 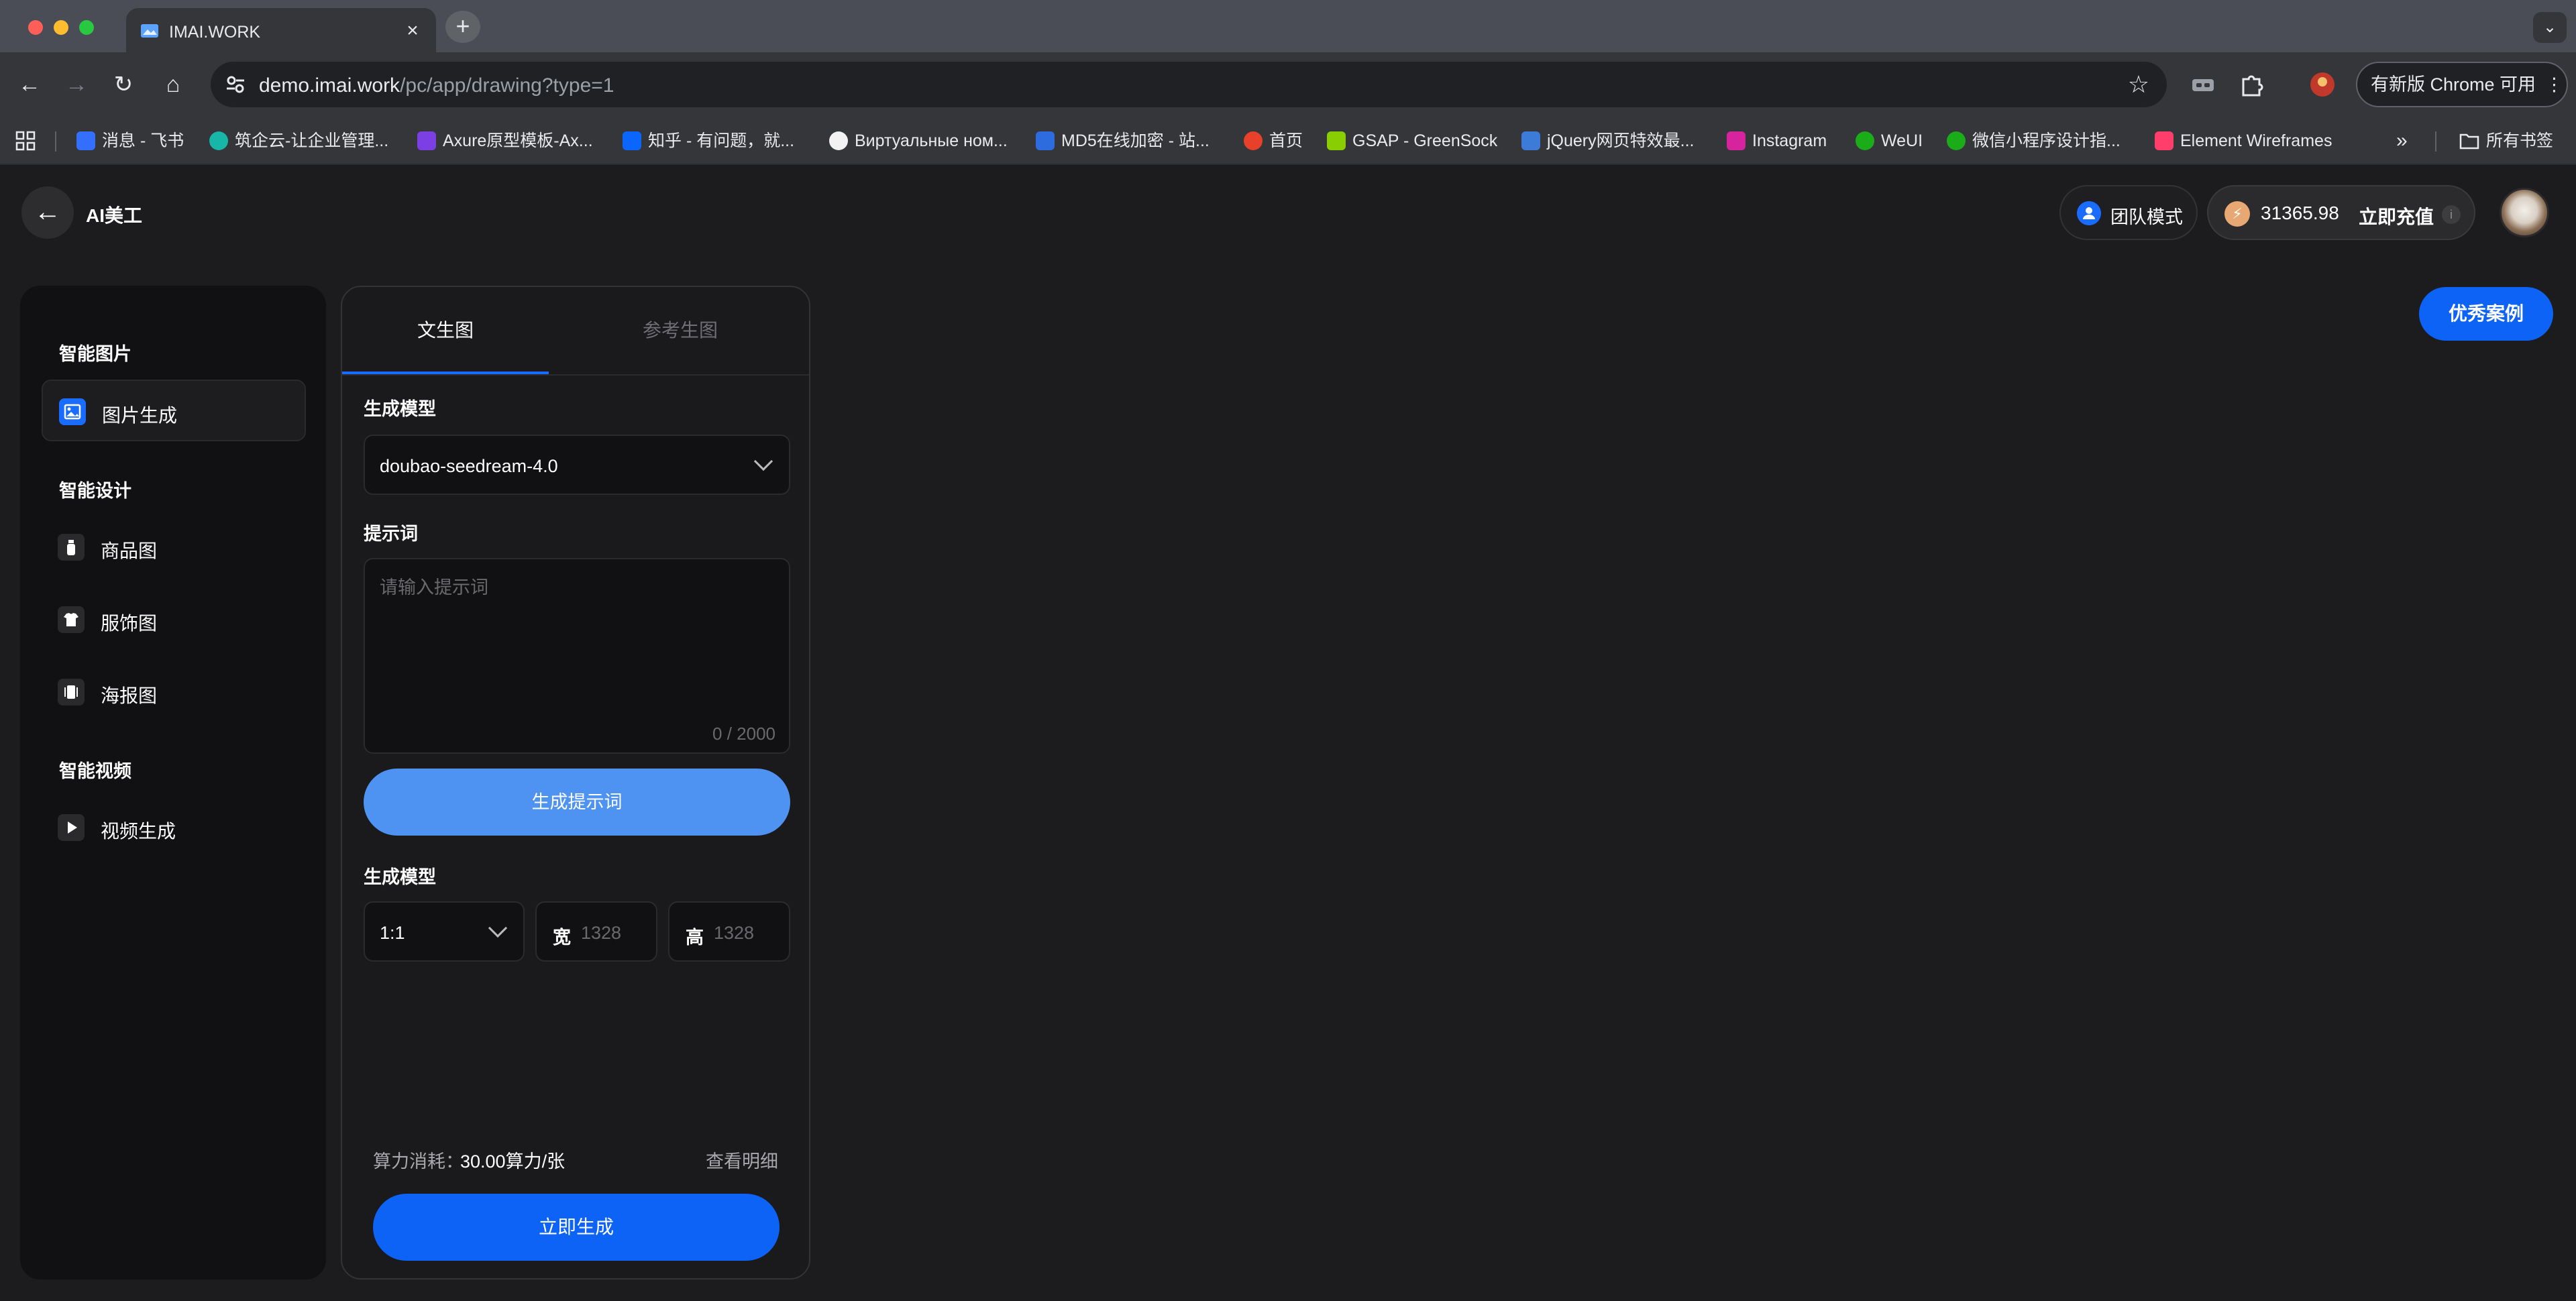 I want to click on user-icon, so click(x=2089, y=213).